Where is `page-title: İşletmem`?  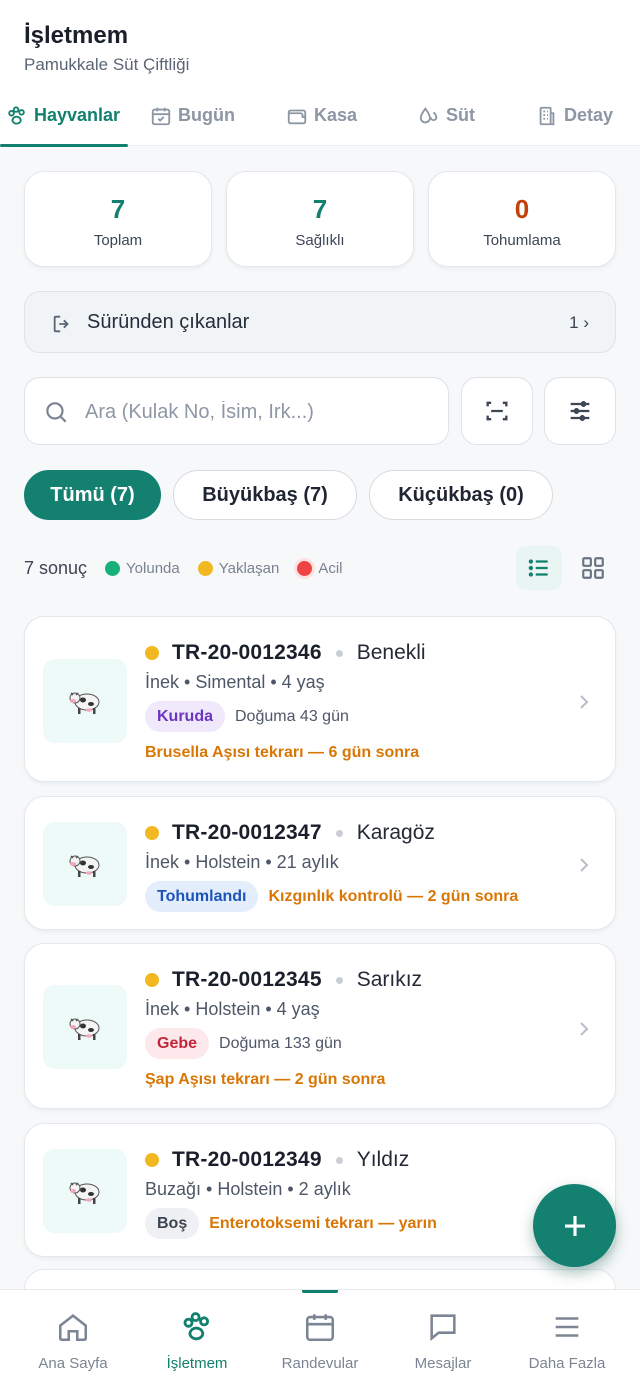 page-title: İşletmem is located at coordinates (76, 35).